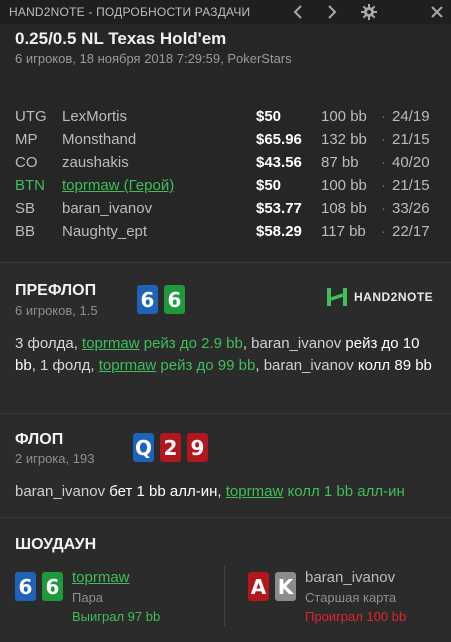 Image resolution: width=451 pixels, height=642 pixels. Describe the element at coordinates (25, 586) in the screenshot. I see `showdown-hero-card-1: 6` at that location.